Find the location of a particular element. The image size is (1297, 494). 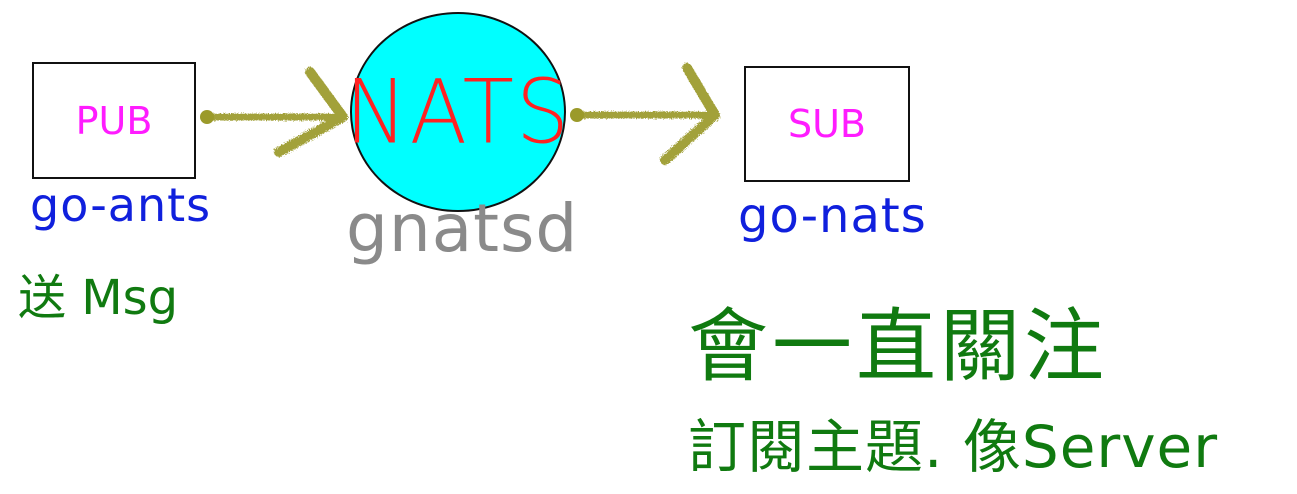

nats-server-node: NATS is located at coordinates (457, 112).